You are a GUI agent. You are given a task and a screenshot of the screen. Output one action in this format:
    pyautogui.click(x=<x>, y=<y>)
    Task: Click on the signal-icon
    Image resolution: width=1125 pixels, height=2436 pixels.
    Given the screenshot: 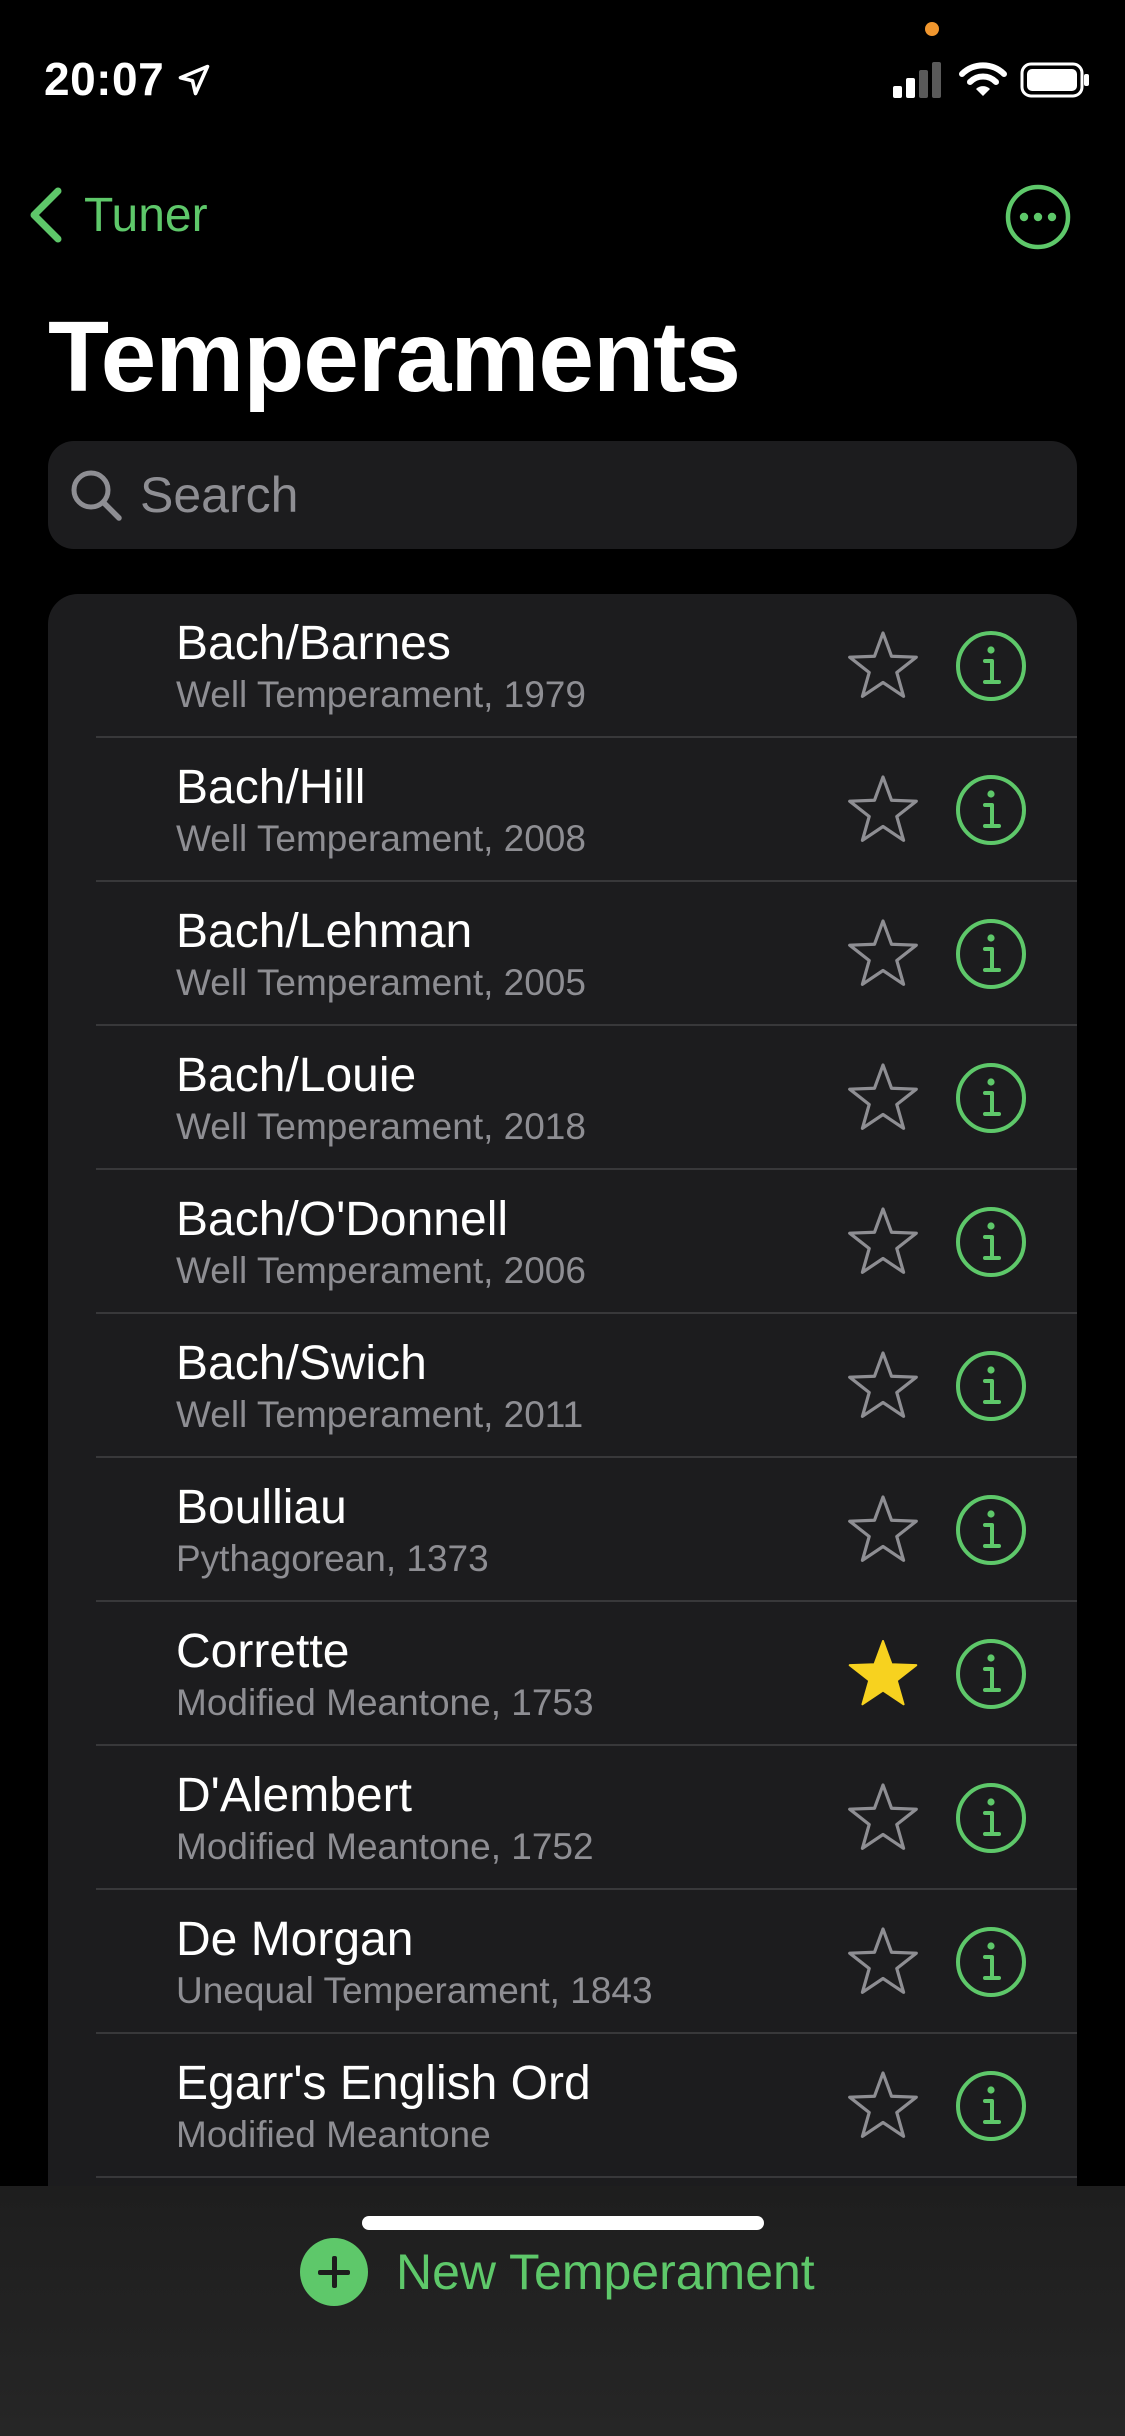 What is the action you would take?
    pyautogui.click(x=918, y=80)
    